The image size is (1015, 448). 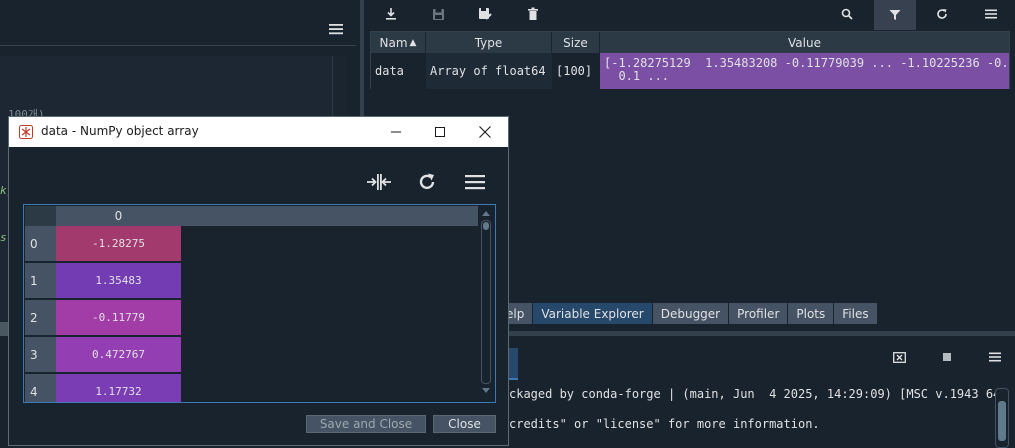 What do you see at coordinates (40, 388) in the screenshot?
I see `row-header: 4` at bounding box center [40, 388].